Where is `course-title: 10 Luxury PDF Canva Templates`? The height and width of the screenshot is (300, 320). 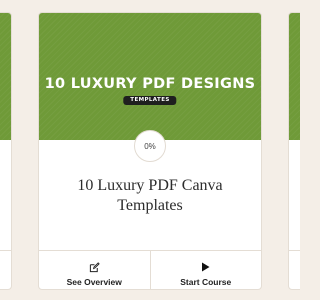 course-title: 10 Luxury PDF Canva Templates is located at coordinates (150, 196).